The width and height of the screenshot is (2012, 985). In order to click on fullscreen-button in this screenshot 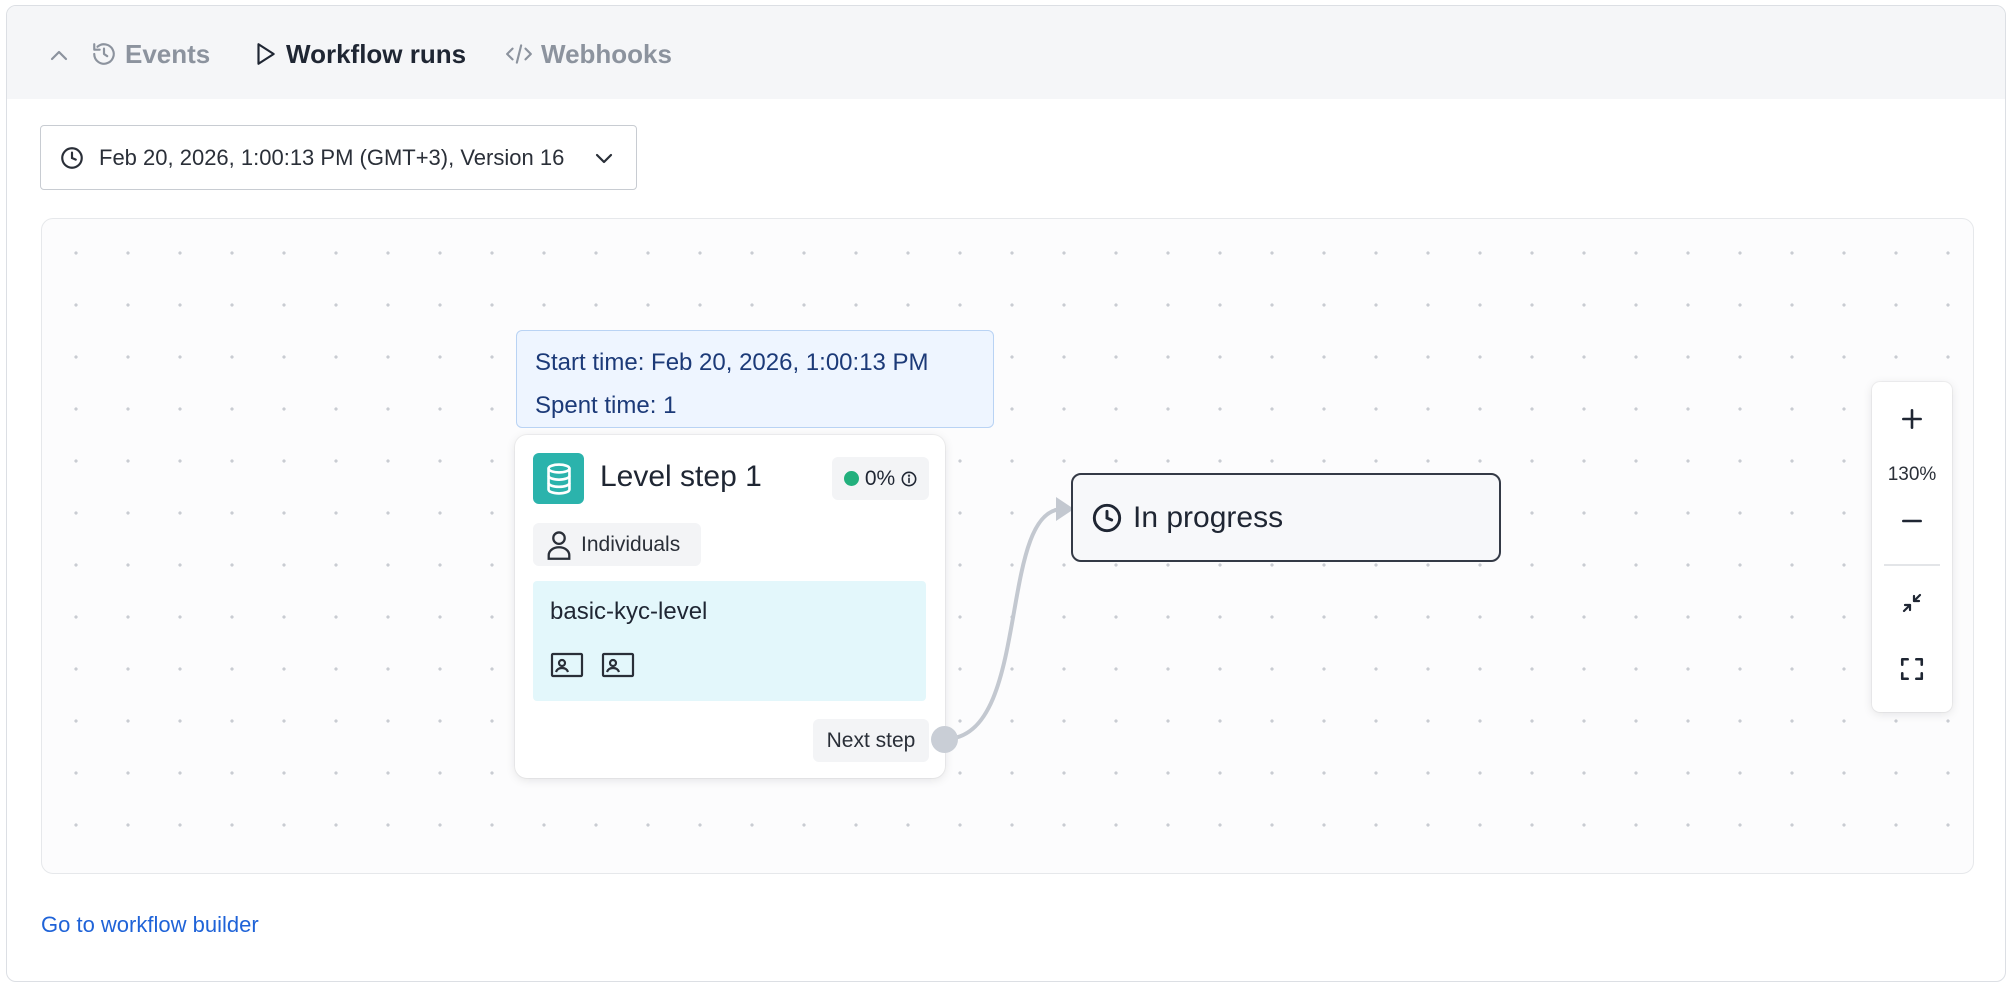, I will do `click(1912, 669)`.